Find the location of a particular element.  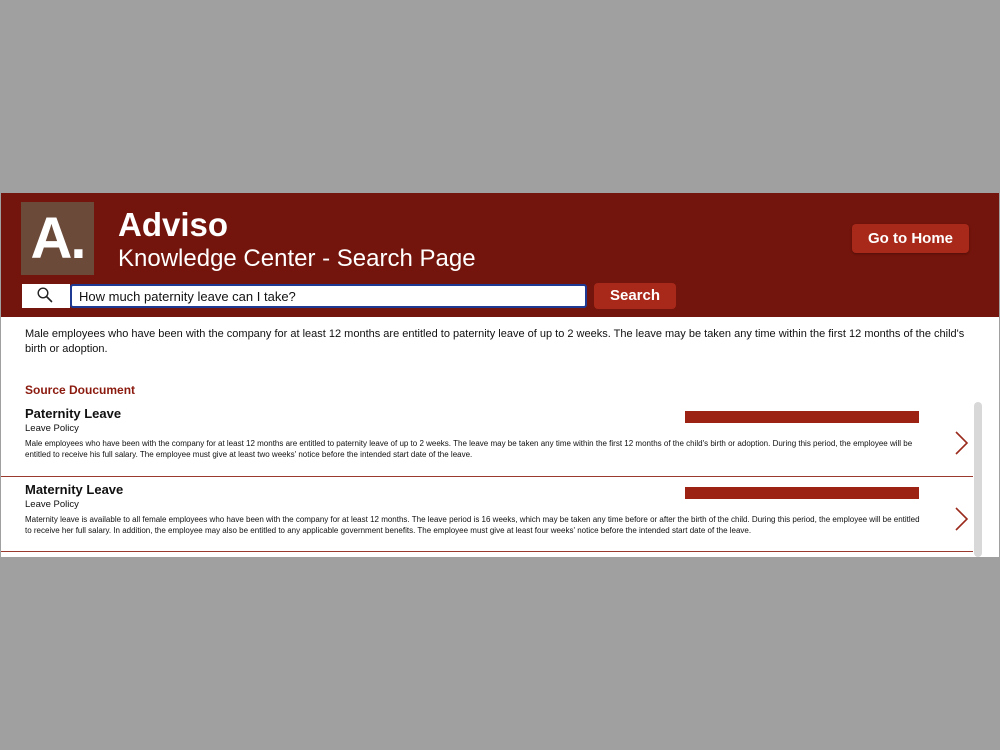

result-title: Maternity Leave is located at coordinates (74, 489).